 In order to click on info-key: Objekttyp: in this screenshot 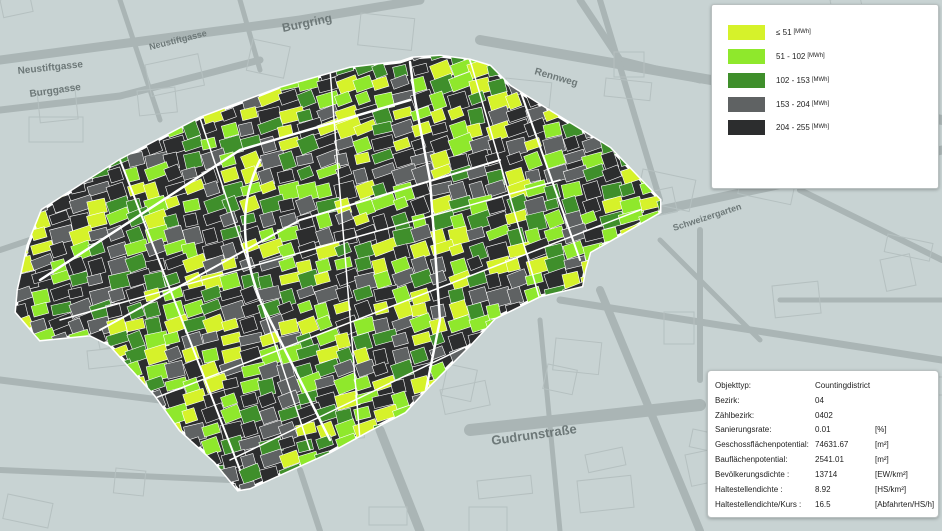, I will do `click(733, 385)`.